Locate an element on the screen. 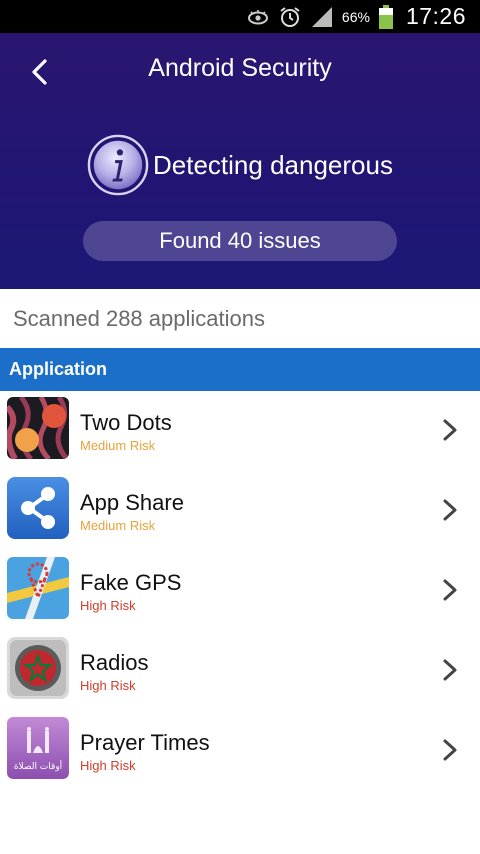  two-dots-icon is located at coordinates (38, 428).